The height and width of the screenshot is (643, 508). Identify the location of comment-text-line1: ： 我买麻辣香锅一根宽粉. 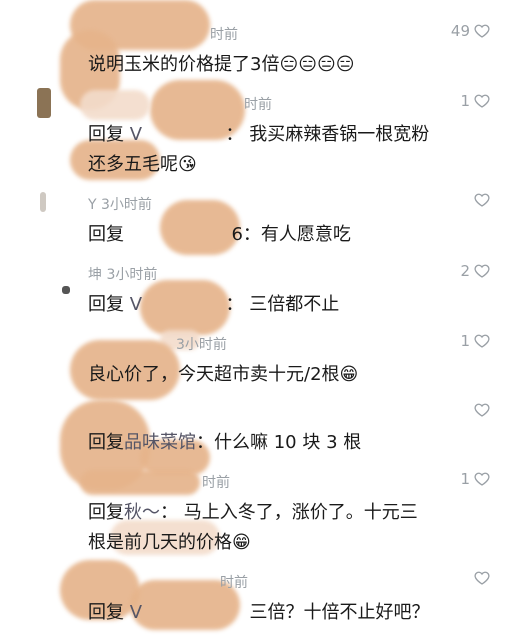
(327, 134).